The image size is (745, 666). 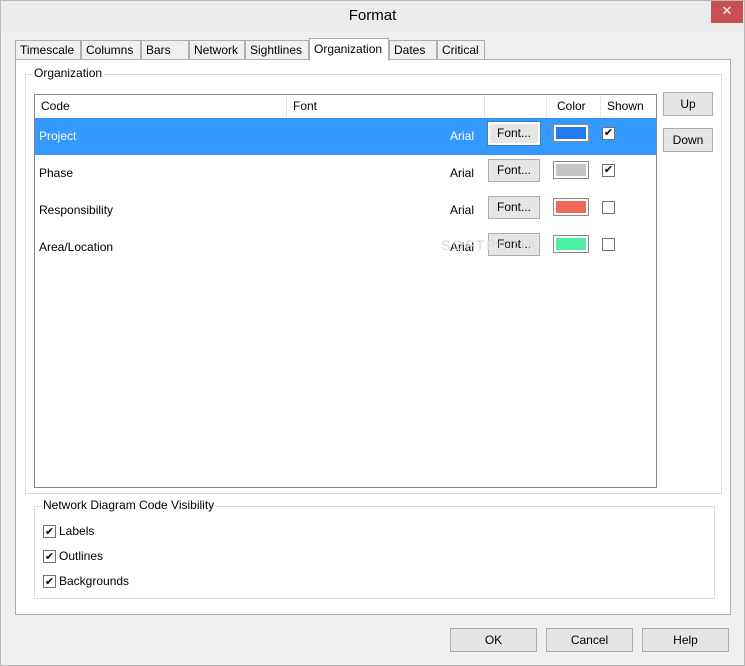 What do you see at coordinates (76, 247) in the screenshot?
I see `code-cell: Area/Location` at bounding box center [76, 247].